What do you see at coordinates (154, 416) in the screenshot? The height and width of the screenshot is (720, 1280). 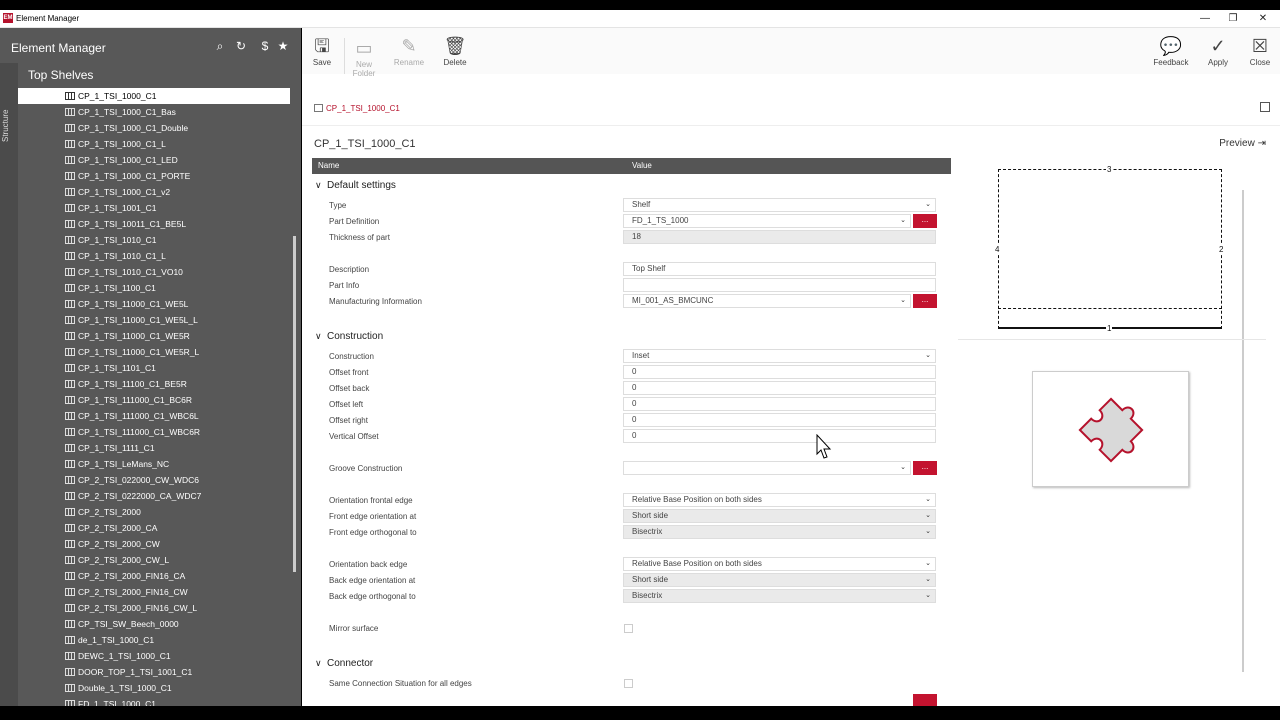 I see `tree-item: CP_1_TSI_111000_C1_WBC6L` at bounding box center [154, 416].